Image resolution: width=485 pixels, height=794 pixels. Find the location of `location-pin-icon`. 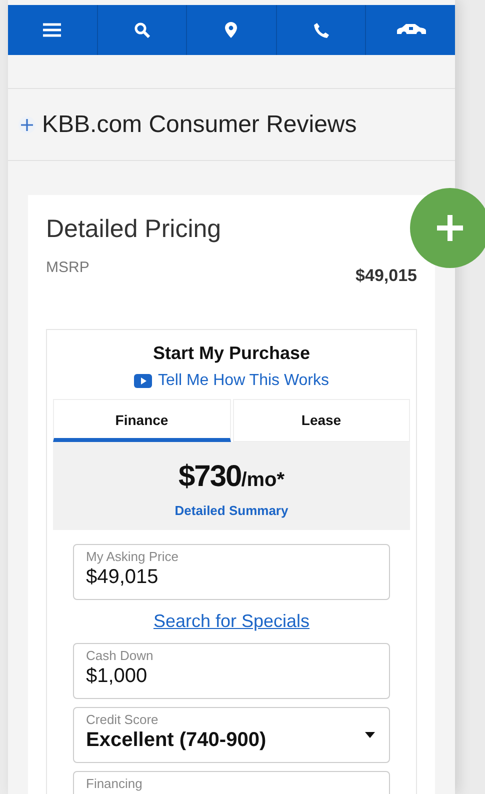

location-pin-icon is located at coordinates (231, 30).